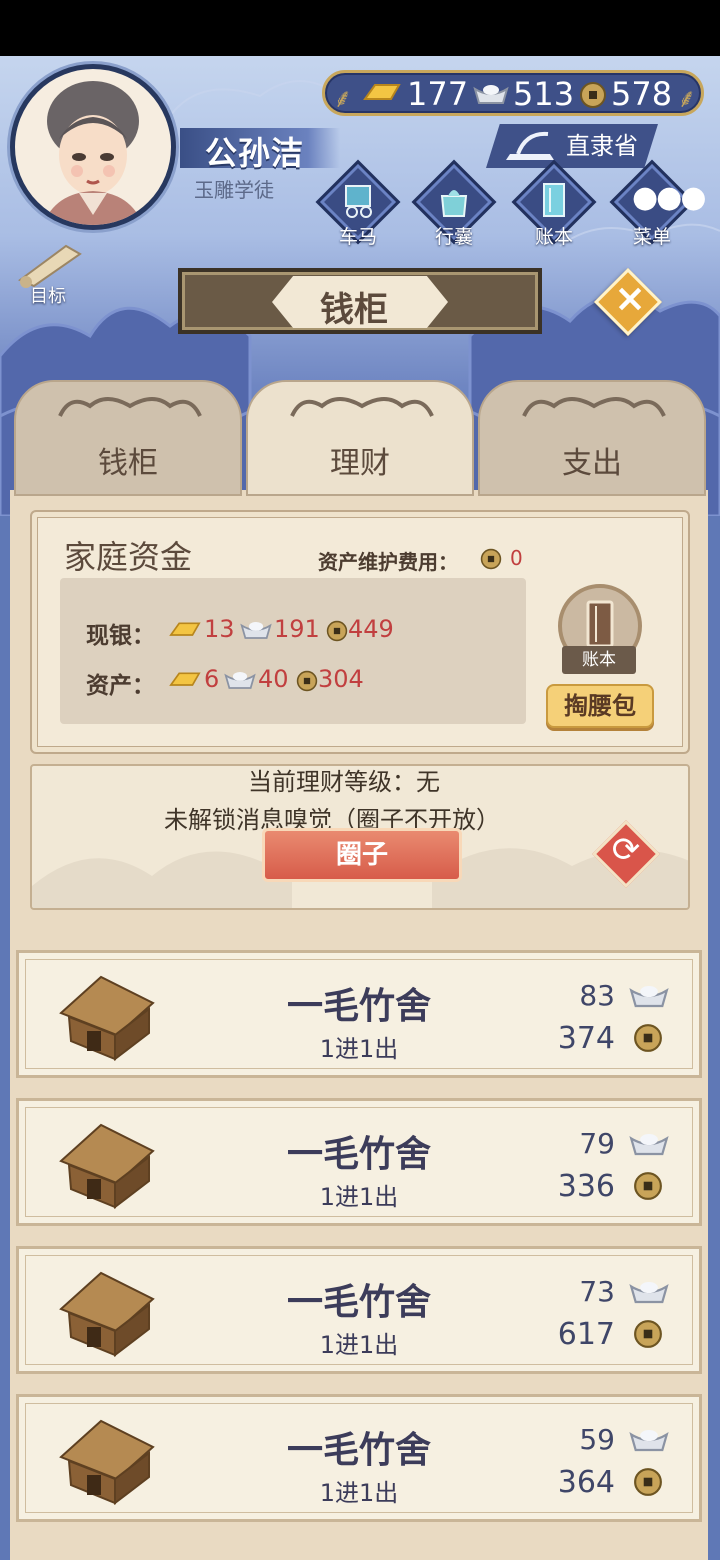  Describe the element at coordinates (651, 237) in the screenshot. I see `nav-label: 菜单` at that location.